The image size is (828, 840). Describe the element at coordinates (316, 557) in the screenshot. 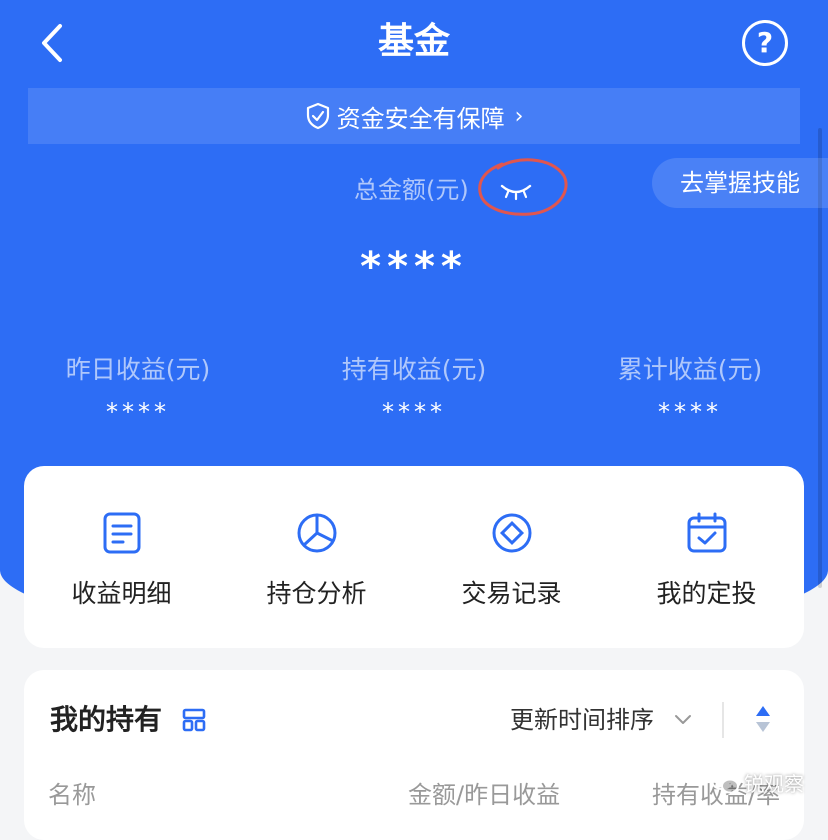

I see `quick-action-position-analysis: 持仓分析` at that location.